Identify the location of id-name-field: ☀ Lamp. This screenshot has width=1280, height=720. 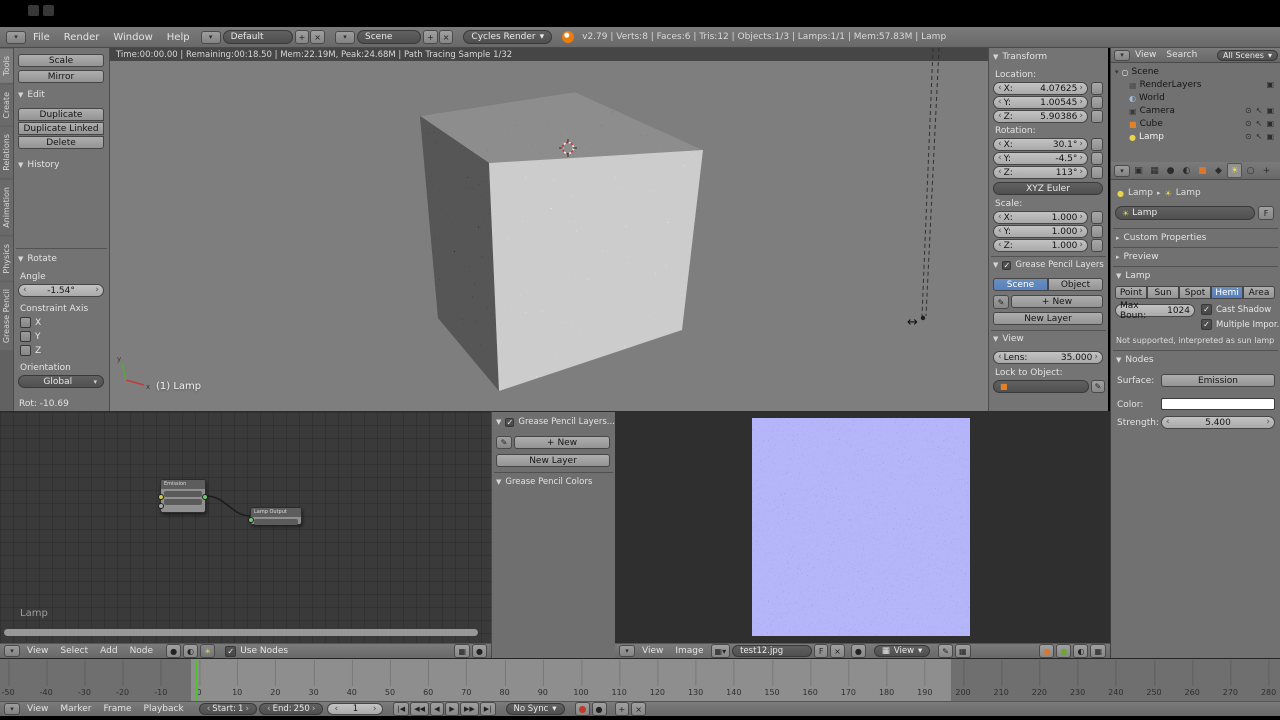
(1185, 213).